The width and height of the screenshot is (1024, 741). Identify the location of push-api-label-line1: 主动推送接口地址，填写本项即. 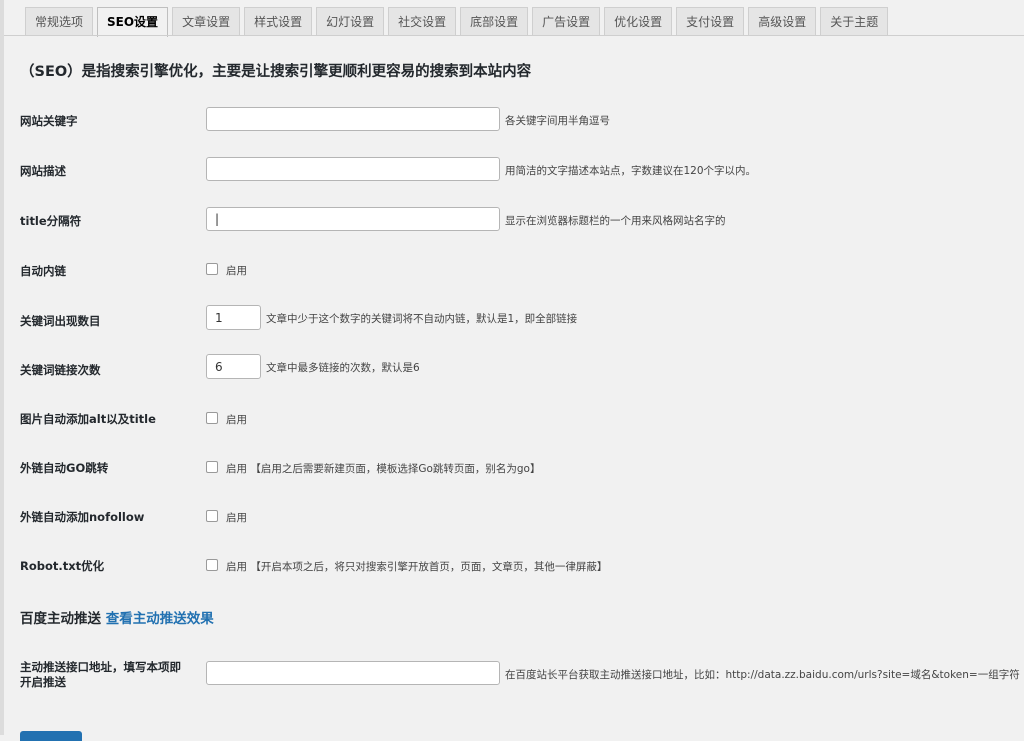
(100, 667).